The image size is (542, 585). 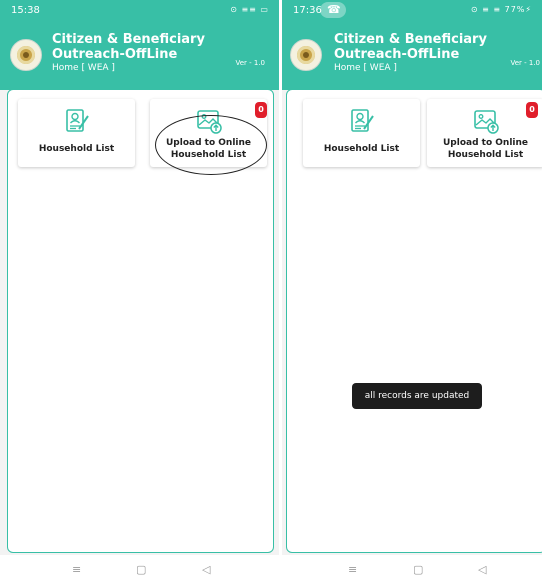 What do you see at coordinates (485, 149) in the screenshot?
I see `upload-online-label: Upload to Online Household List` at bounding box center [485, 149].